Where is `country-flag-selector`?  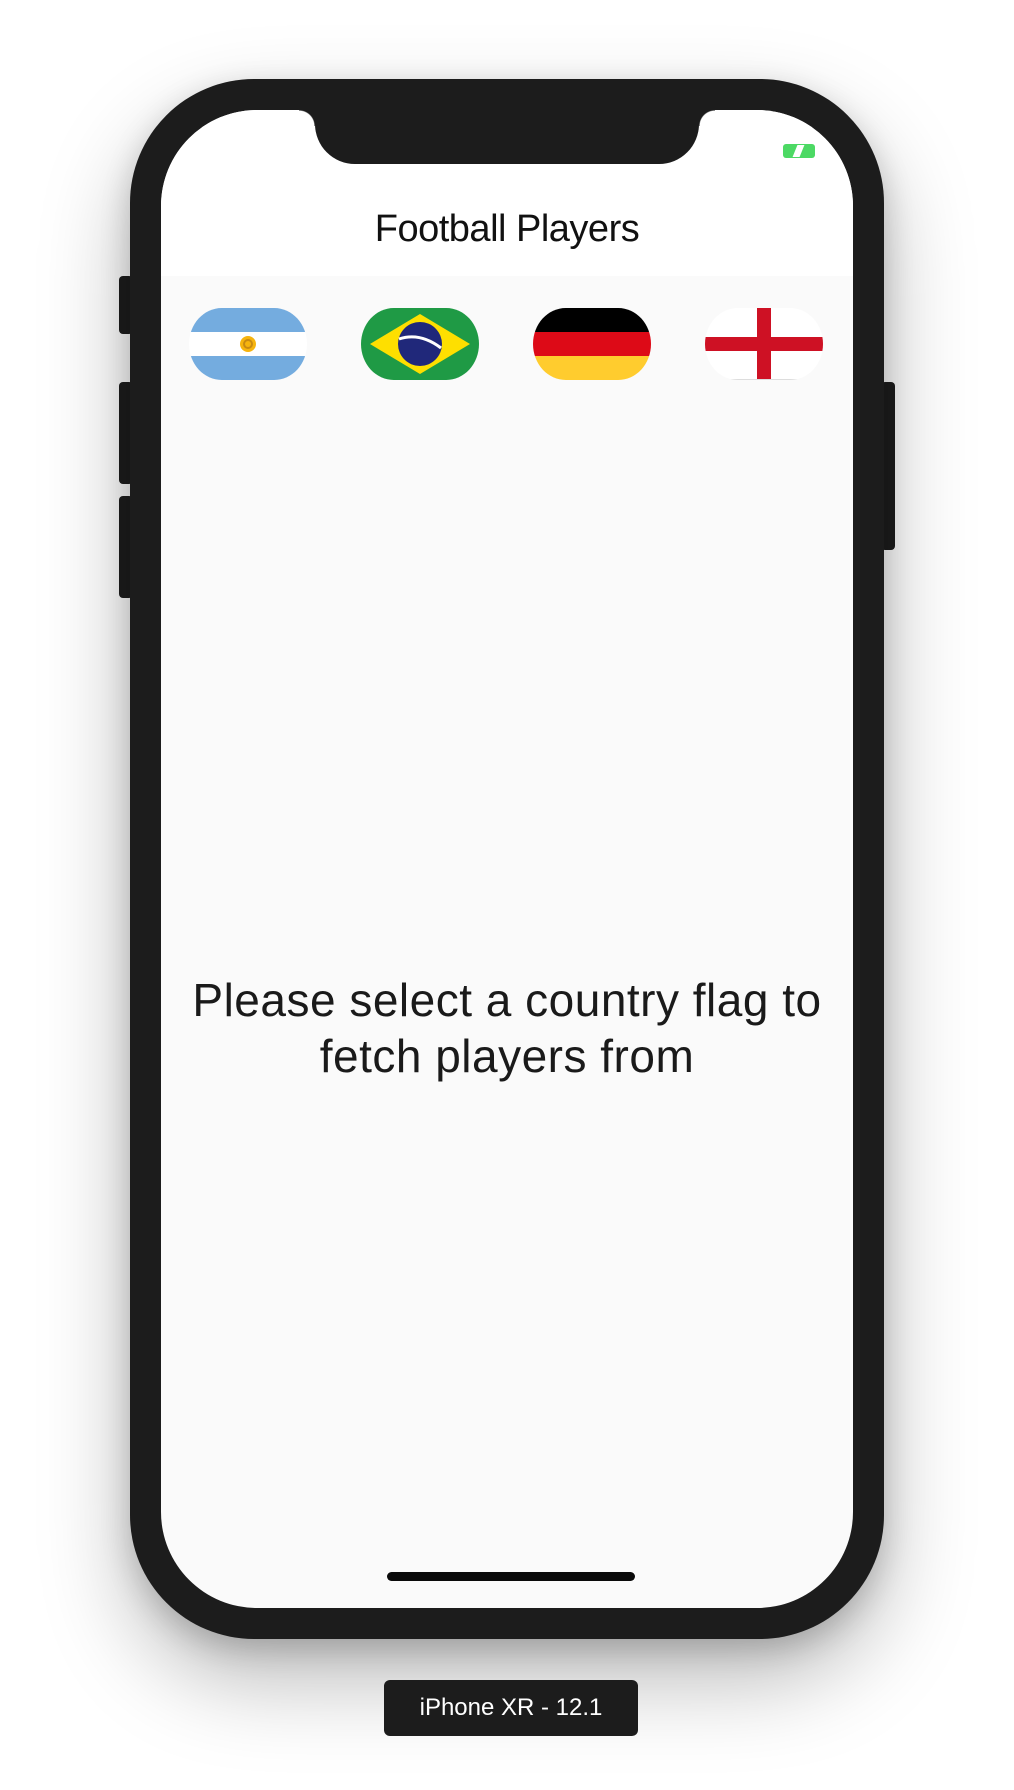 country-flag-selector is located at coordinates (507, 344).